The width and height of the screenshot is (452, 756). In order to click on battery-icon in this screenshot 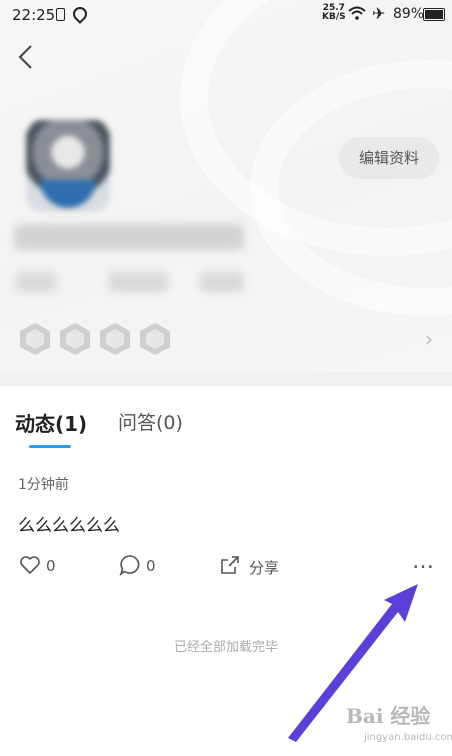, I will do `click(434, 14)`.